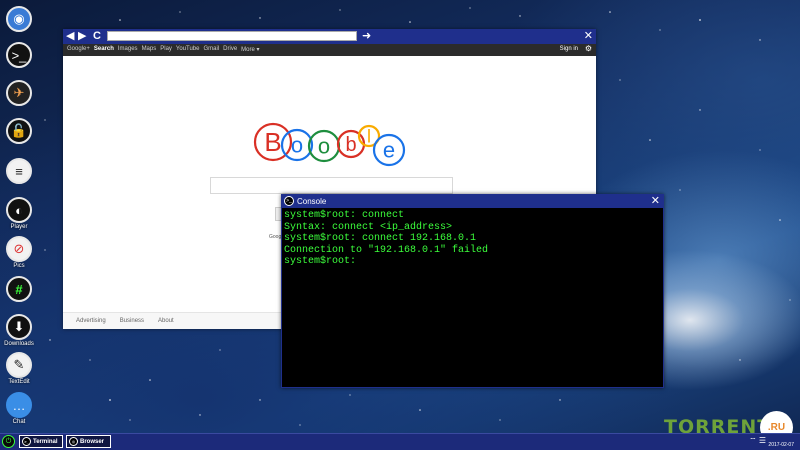  I want to click on console-titlebar: >_ Console ✕, so click(472, 201).